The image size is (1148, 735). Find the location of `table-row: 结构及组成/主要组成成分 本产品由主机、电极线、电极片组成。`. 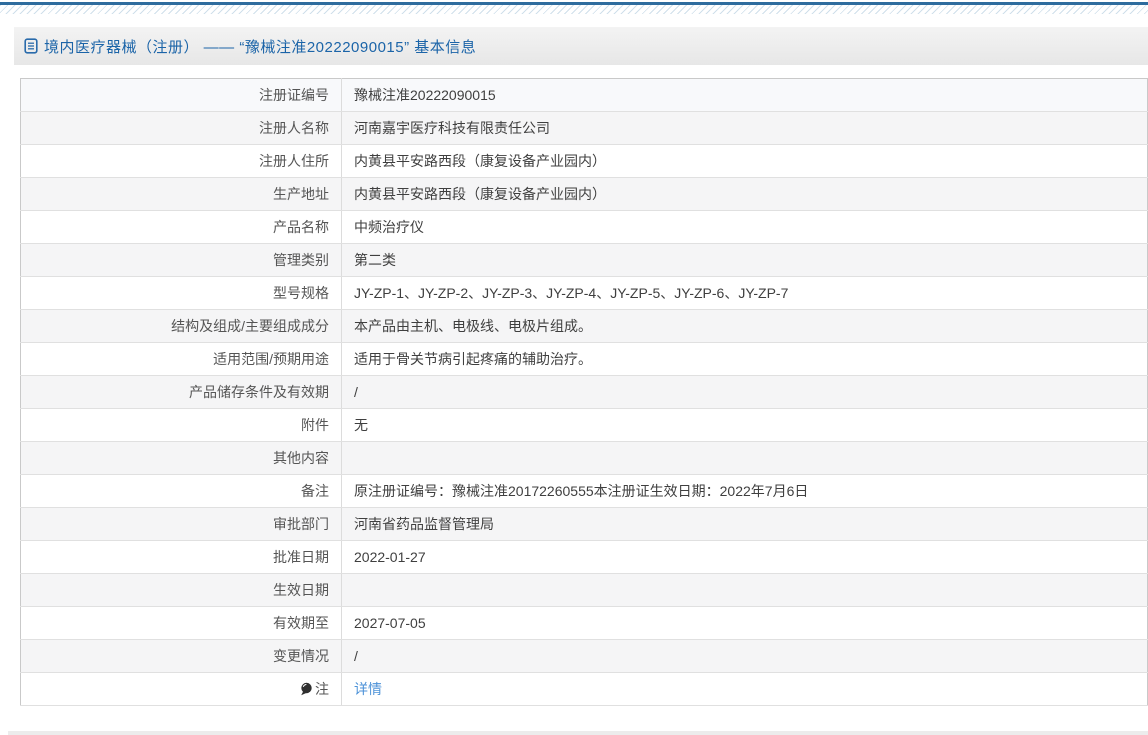

table-row: 结构及组成/主要组成成分 本产品由主机、电极线、电极片组成。 is located at coordinates (584, 326).